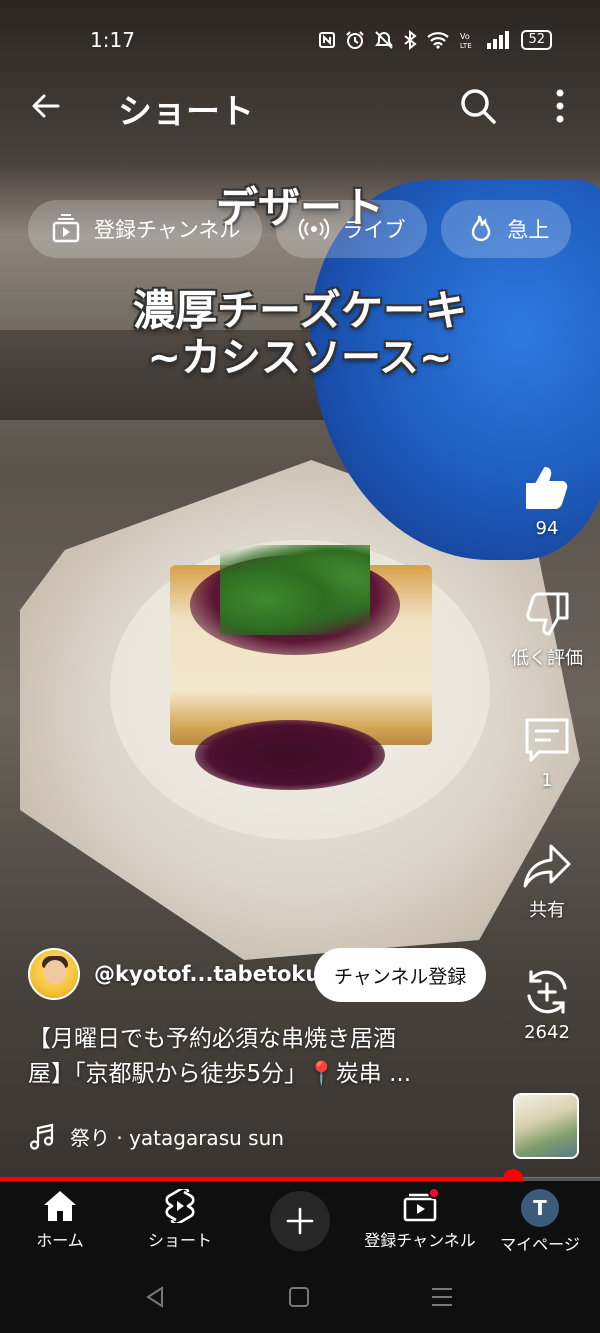 This screenshot has height=1333, width=600. I want to click on system-navigation, so click(300, 1297).